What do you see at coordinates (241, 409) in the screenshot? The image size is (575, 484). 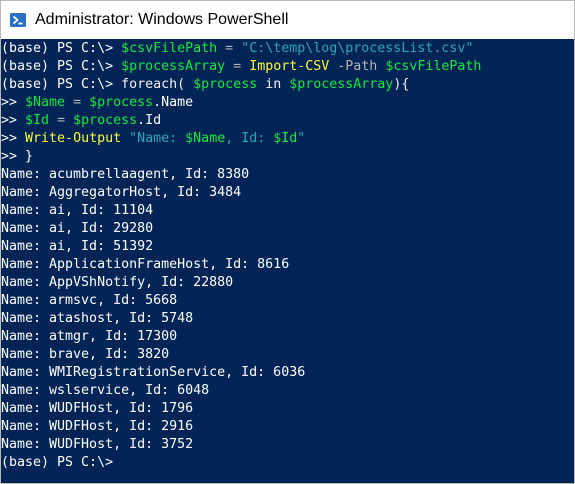 I see `console-line: Name: WUDFHost, Id: 1796` at bounding box center [241, 409].